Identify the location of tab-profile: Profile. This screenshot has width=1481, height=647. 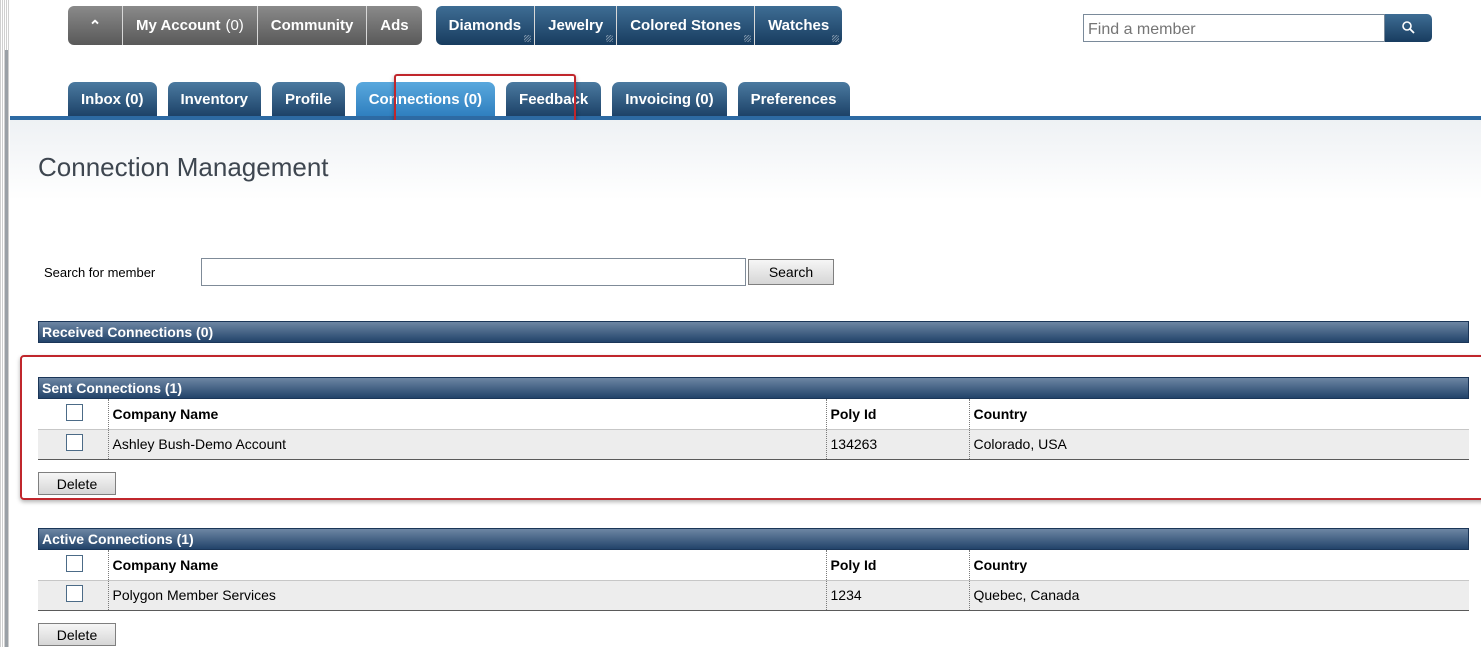
(308, 99).